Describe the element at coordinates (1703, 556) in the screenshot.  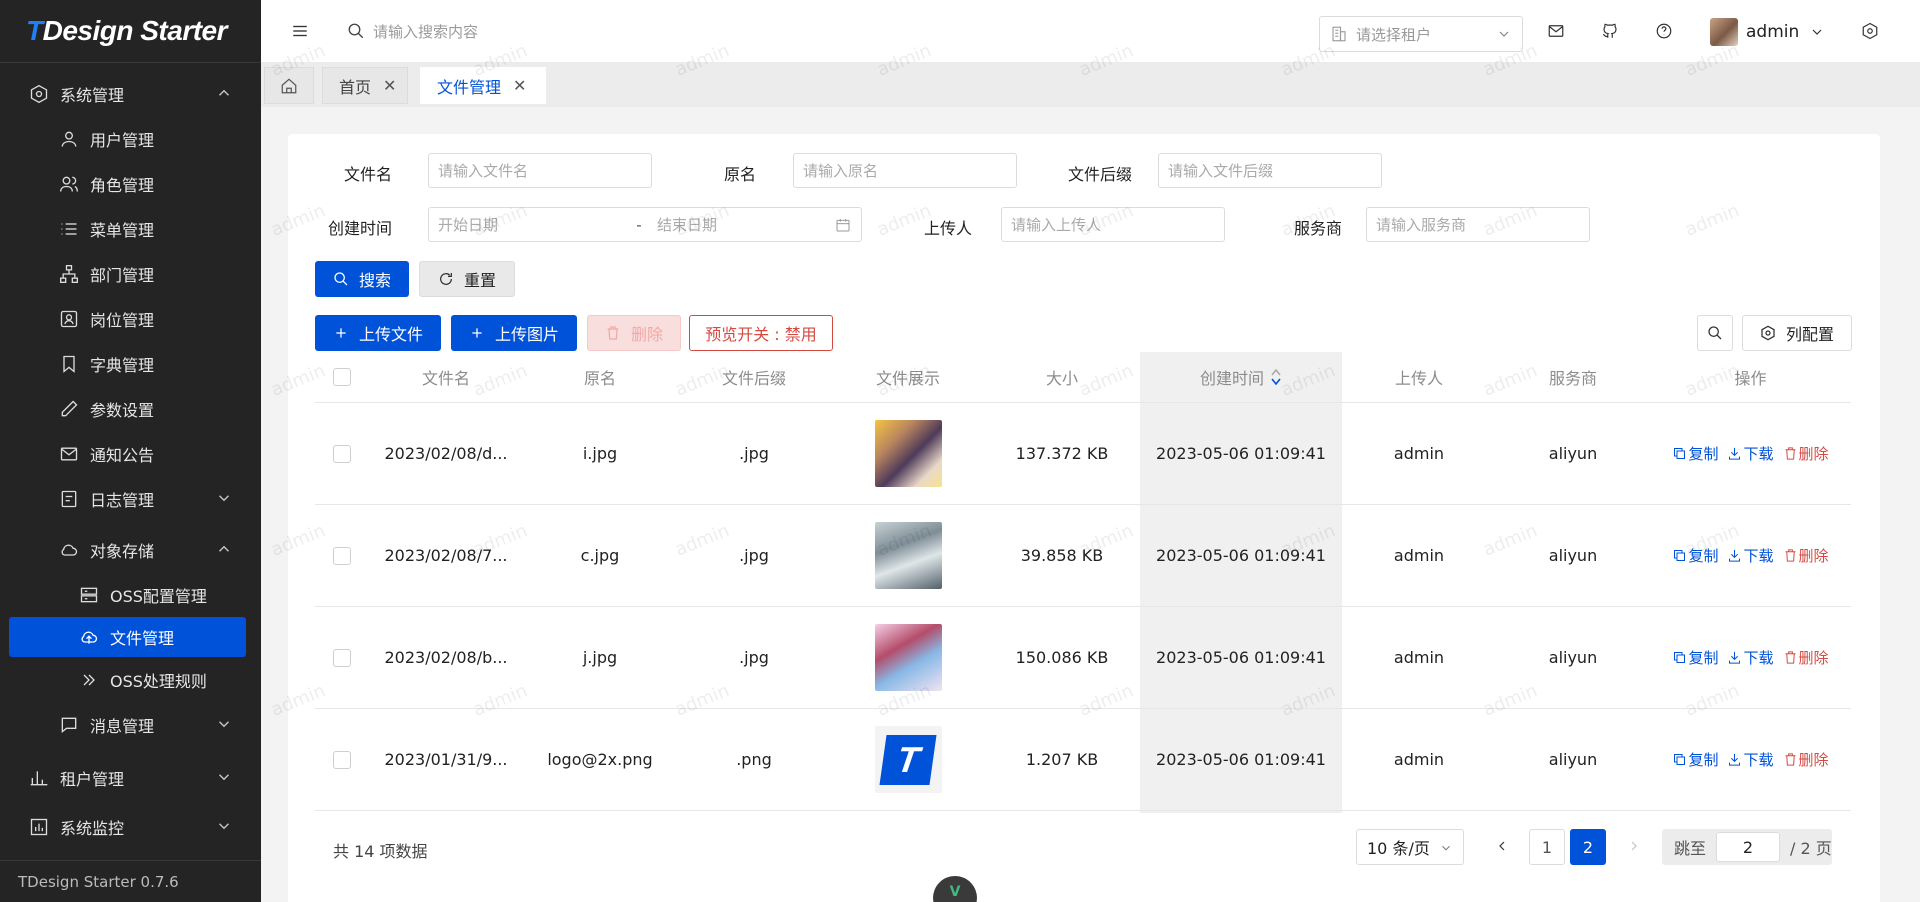
I see `copy-label: 复制` at that location.